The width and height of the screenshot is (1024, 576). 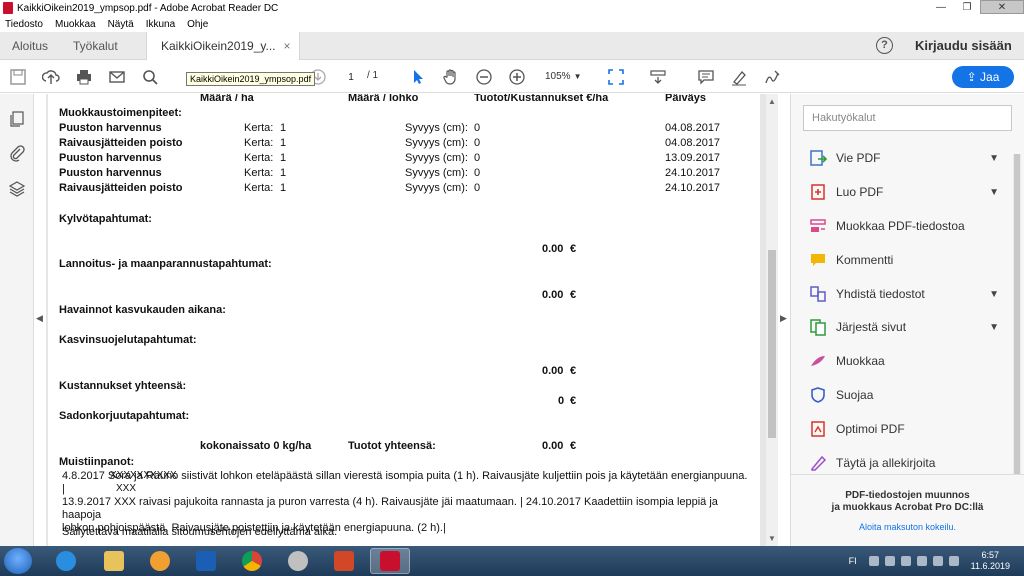 I want to click on tool-optimize-pdf: Optimoi PDF, so click(x=904, y=429).